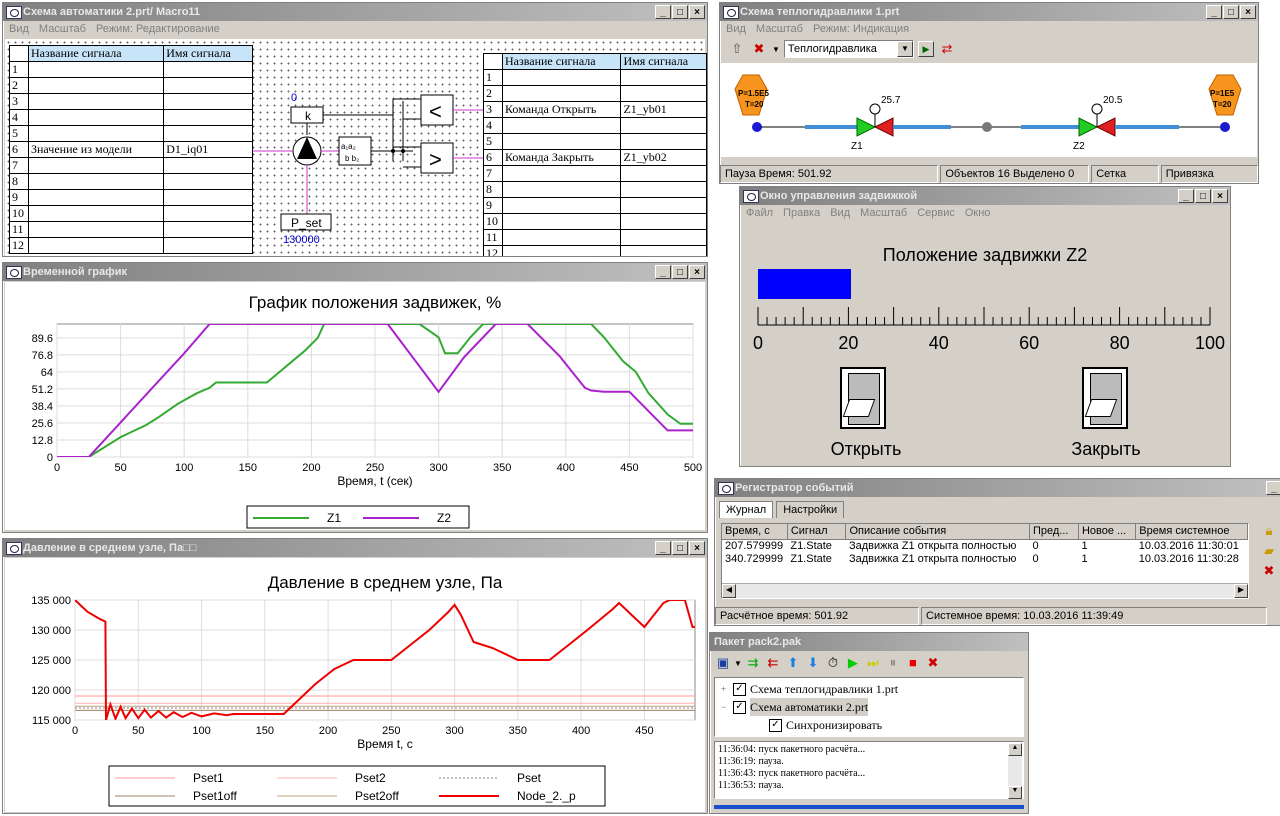 The width and height of the screenshot is (1280, 816). What do you see at coordinates (727, 689) in the screenshot?
I see `tree-expander-icon: +` at bounding box center [727, 689].